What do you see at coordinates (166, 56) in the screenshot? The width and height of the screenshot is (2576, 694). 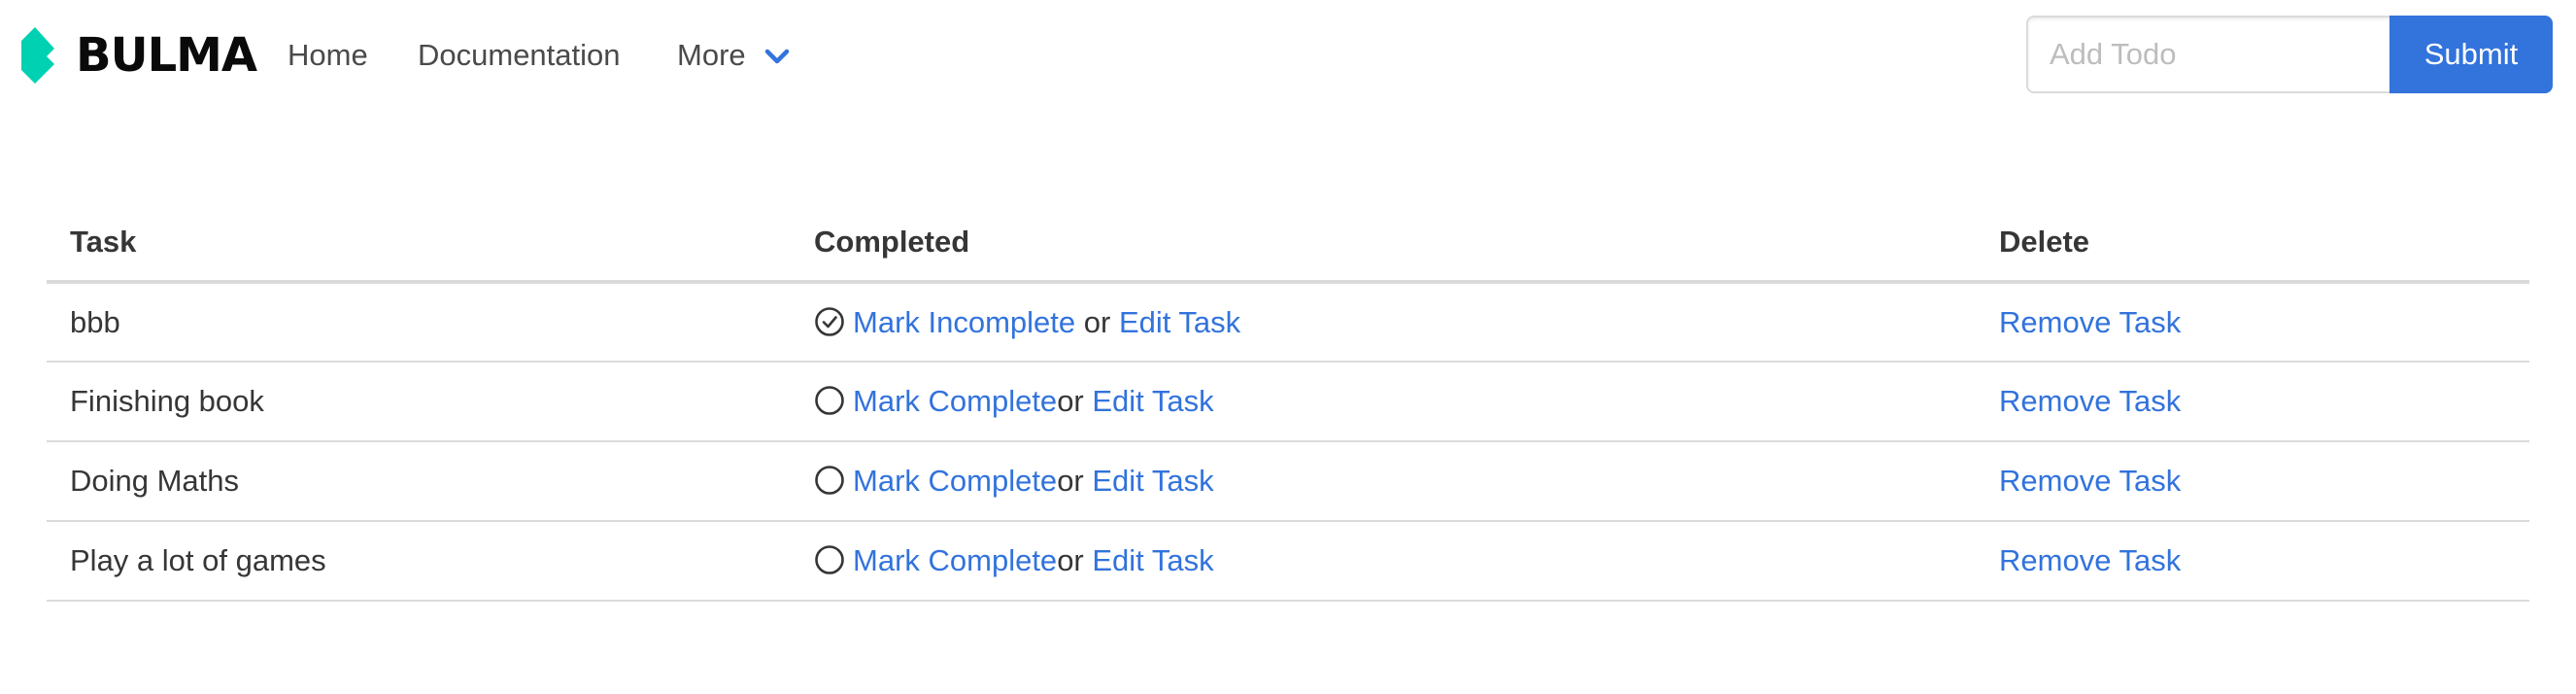 I see `brand-name: BULMA` at bounding box center [166, 56].